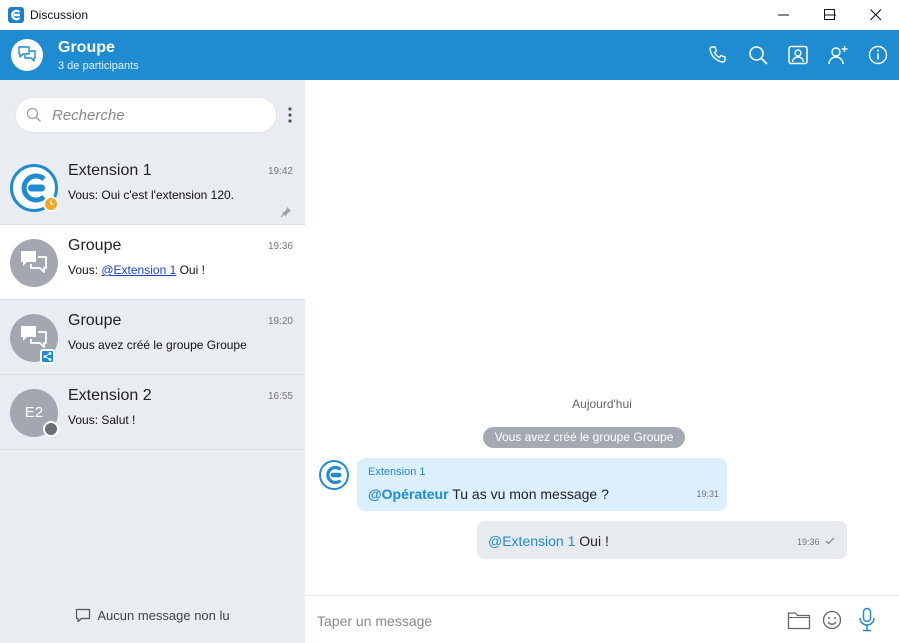 This screenshot has width=899, height=643. What do you see at coordinates (151, 195) in the screenshot?
I see `message-preview: Vous: Oui c'est l'extension 120.` at bounding box center [151, 195].